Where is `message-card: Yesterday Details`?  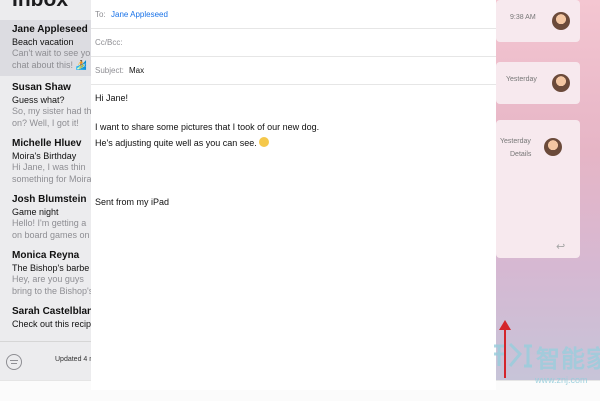
message-card: Yesterday Details is located at coordinates (538, 189).